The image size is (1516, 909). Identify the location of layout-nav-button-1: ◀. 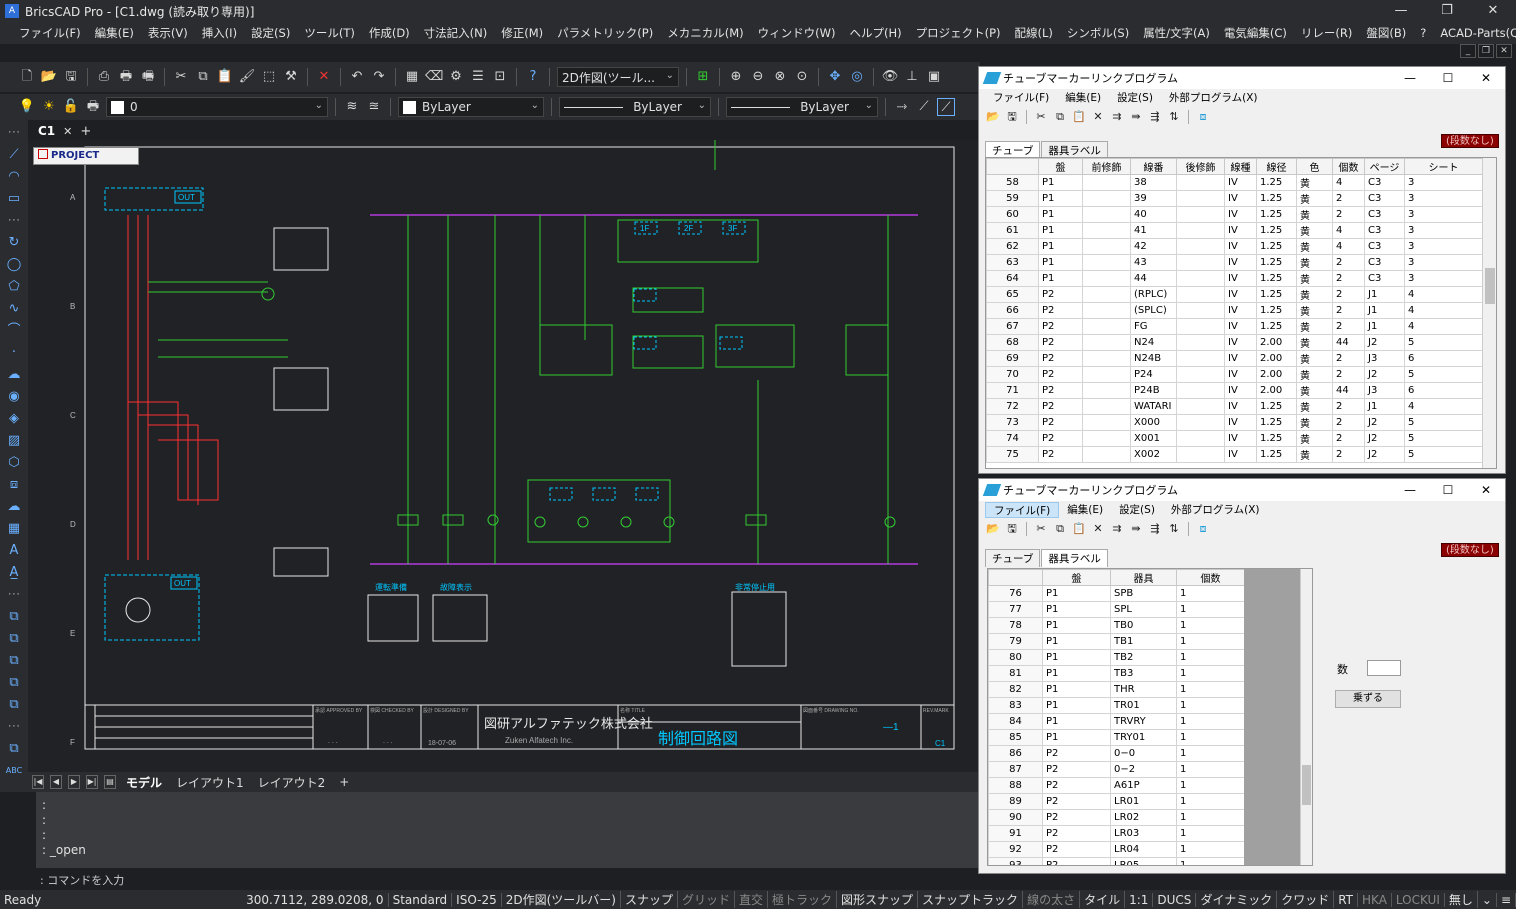
(56, 782).